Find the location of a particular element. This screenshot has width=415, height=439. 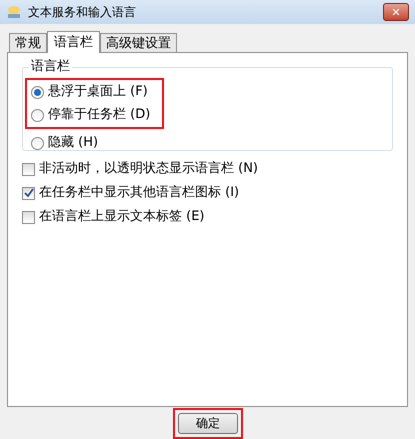

check-icon is located at coordinates (29, 193).